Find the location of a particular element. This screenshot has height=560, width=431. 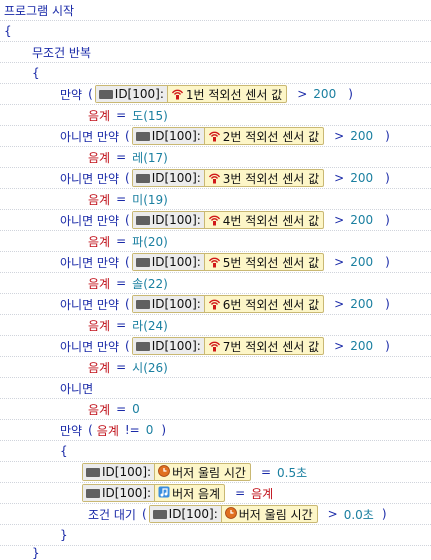

note-assign-line: 음계 = 파(20) is located at coordinates (215, 241).